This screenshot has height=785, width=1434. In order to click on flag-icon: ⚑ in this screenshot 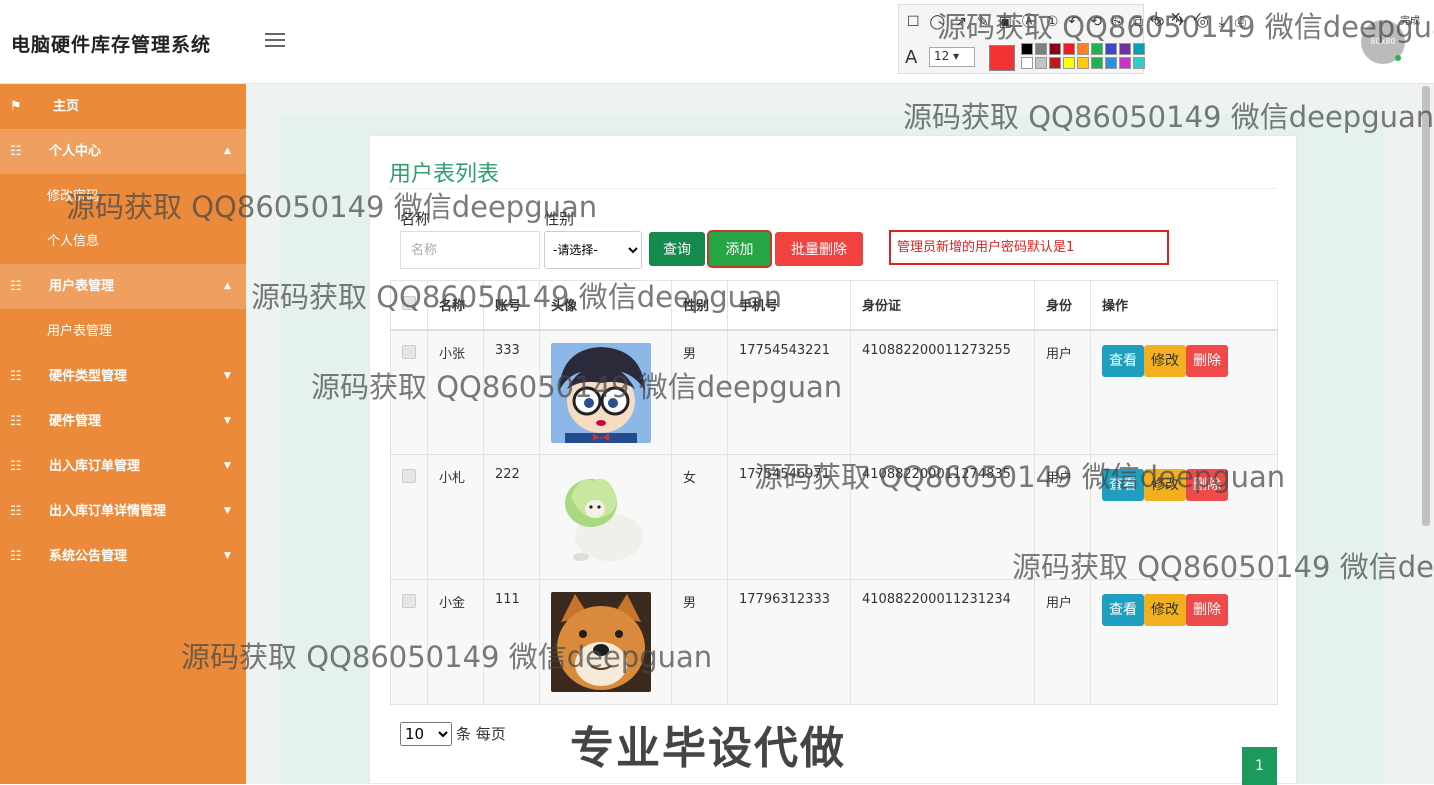, I will do `click(16, 106)`.